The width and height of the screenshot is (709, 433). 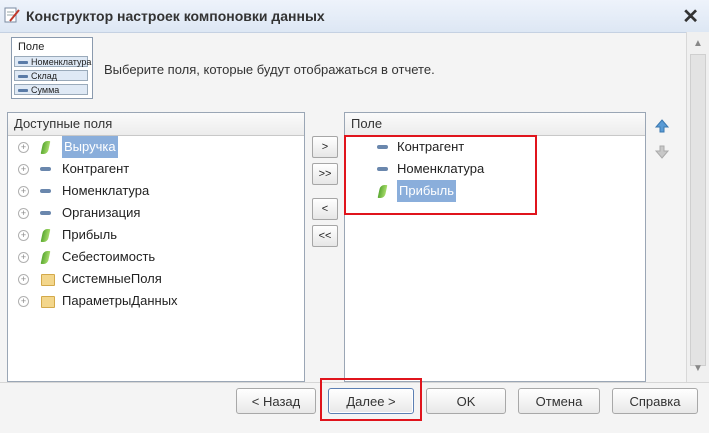 What do you see at coordinates (690, 16) in the screenshot?
I see `close-icon: ✕` at bounding box center [690, 16].